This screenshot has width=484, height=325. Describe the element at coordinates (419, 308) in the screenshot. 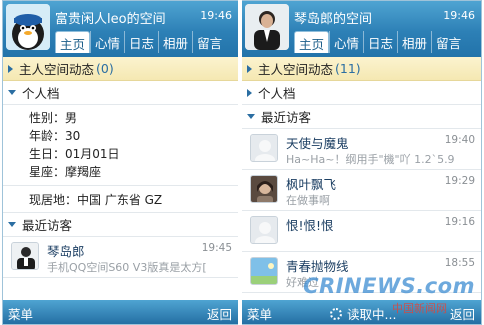

I see `site-watermark-subtext: 中国新闻网` at that location.